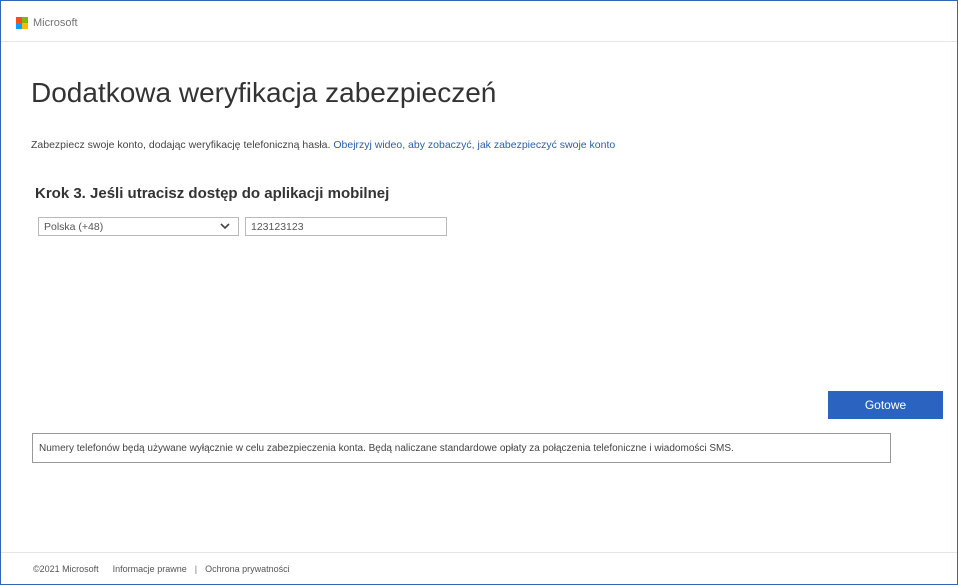 The height and width of the screenshot is (586, 958). Describe the element at coordinates (55, 23) in the screenshot. I see `logo-text: Microsoft` at that location.